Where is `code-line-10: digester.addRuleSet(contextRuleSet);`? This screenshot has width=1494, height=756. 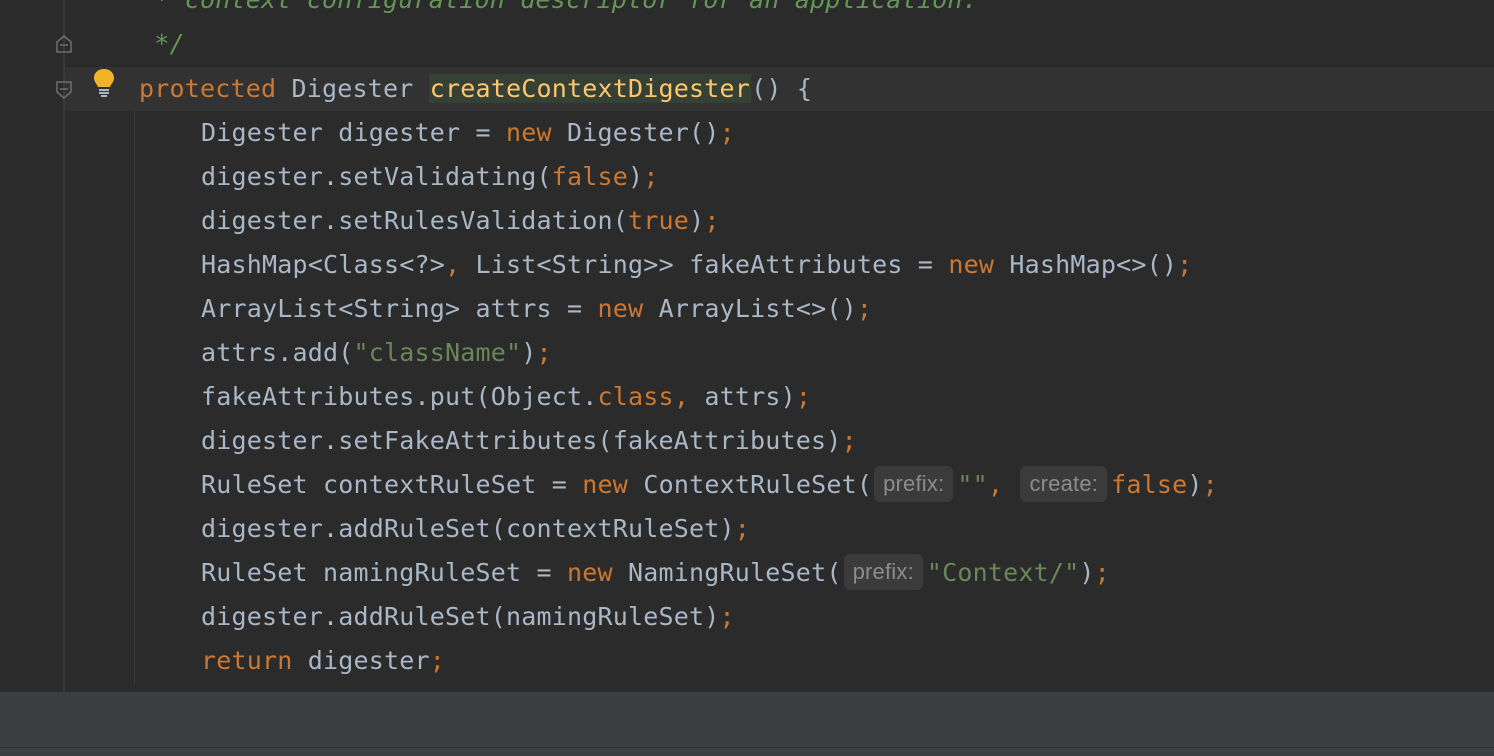 code-line-10: digester.addRuleSet(contextRuleSet); is located at coordinates (475, 529).